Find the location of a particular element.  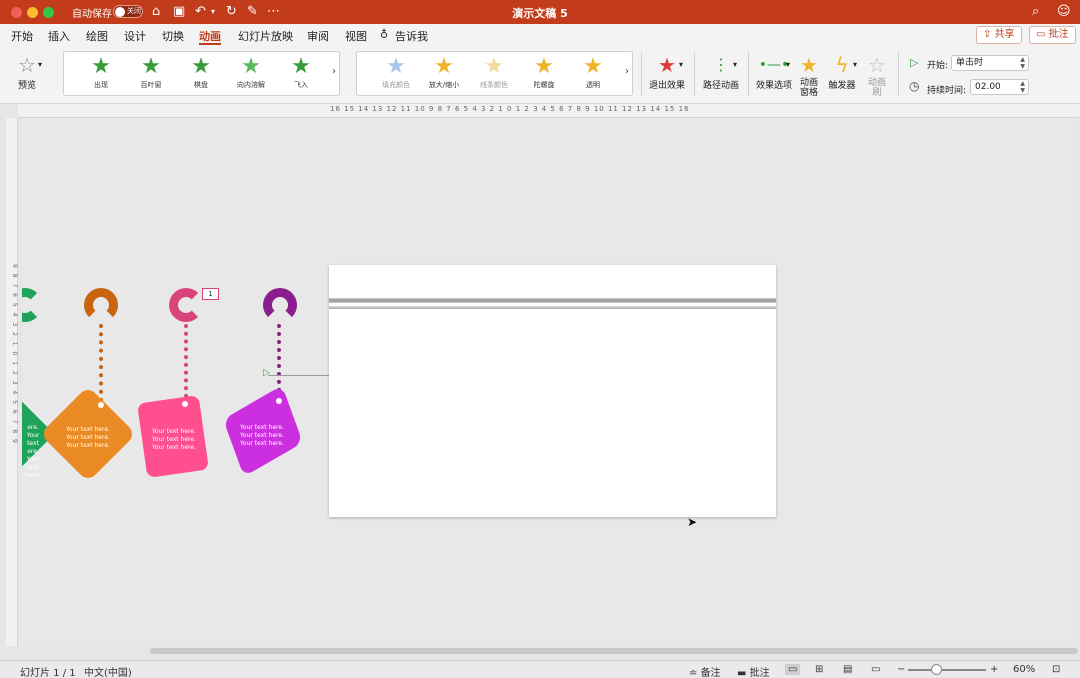

horizontal-scrollbar is located at coordinates (614, 651).